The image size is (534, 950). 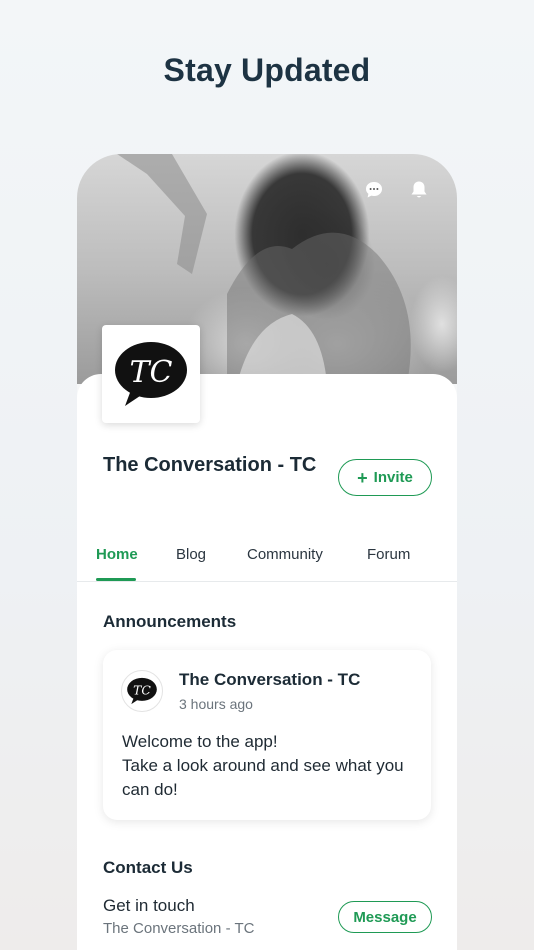 What do you see at coordinates (362, 477) in the screenshot?
I see `plus-icon: +` at bounding box center [362, 477].